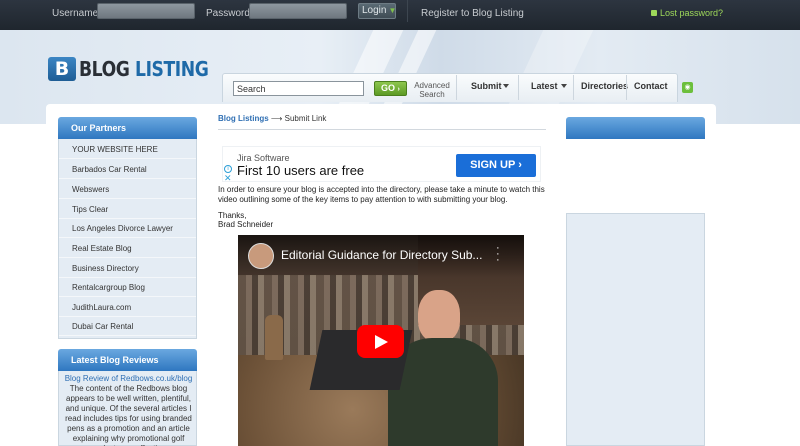 The height and width of the screenshot is (446, 800). Describe the element at coordinates (374, 10) in the screenshot. I see `login-button-label: Login` at that location.